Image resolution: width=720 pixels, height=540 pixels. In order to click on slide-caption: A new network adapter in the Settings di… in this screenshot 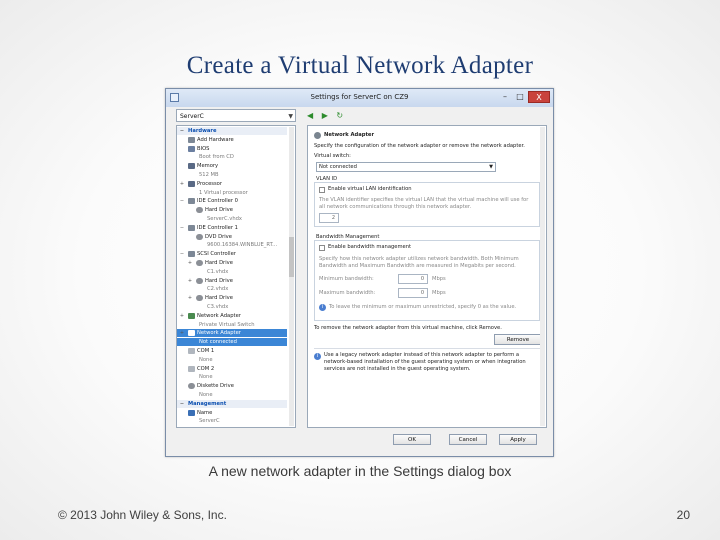, I will do `click(360, 471)`.